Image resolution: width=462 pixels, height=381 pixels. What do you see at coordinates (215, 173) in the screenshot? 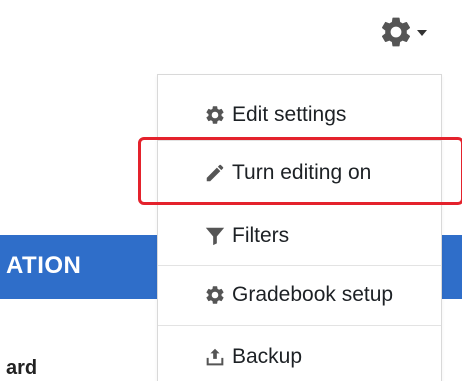
I see `pencil-icon` at bounding box center [215, 173].